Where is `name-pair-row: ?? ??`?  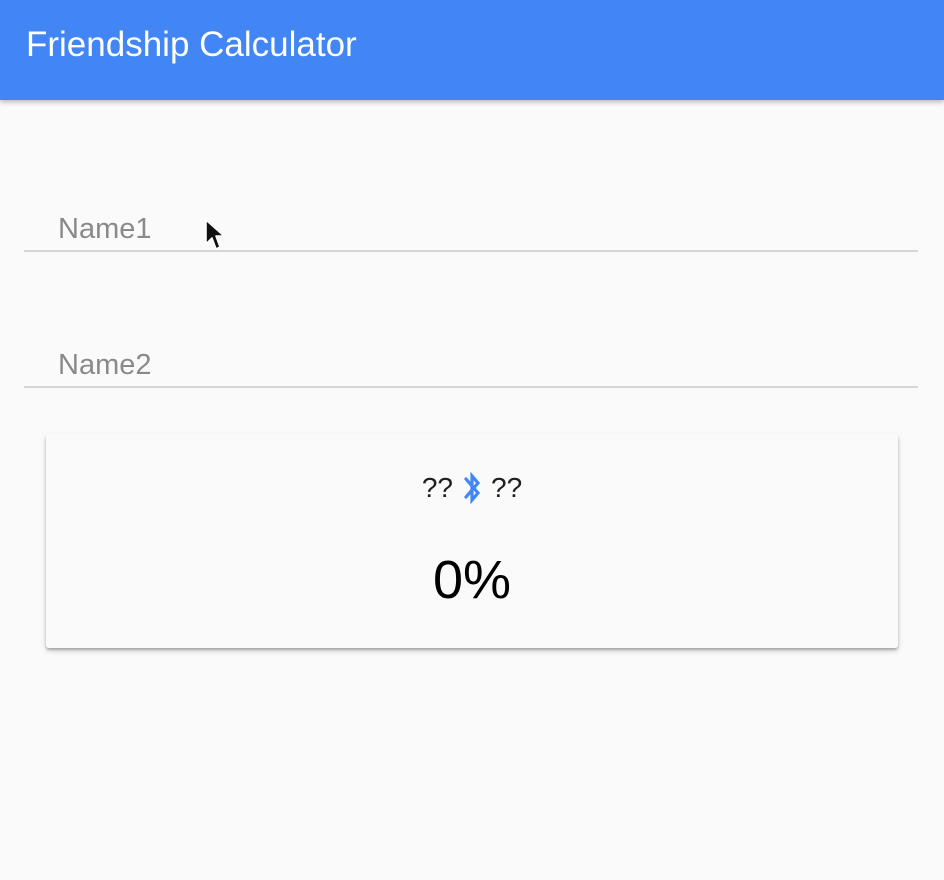
name-pair-row: ?? ?? is located at coordinates (472, 488).